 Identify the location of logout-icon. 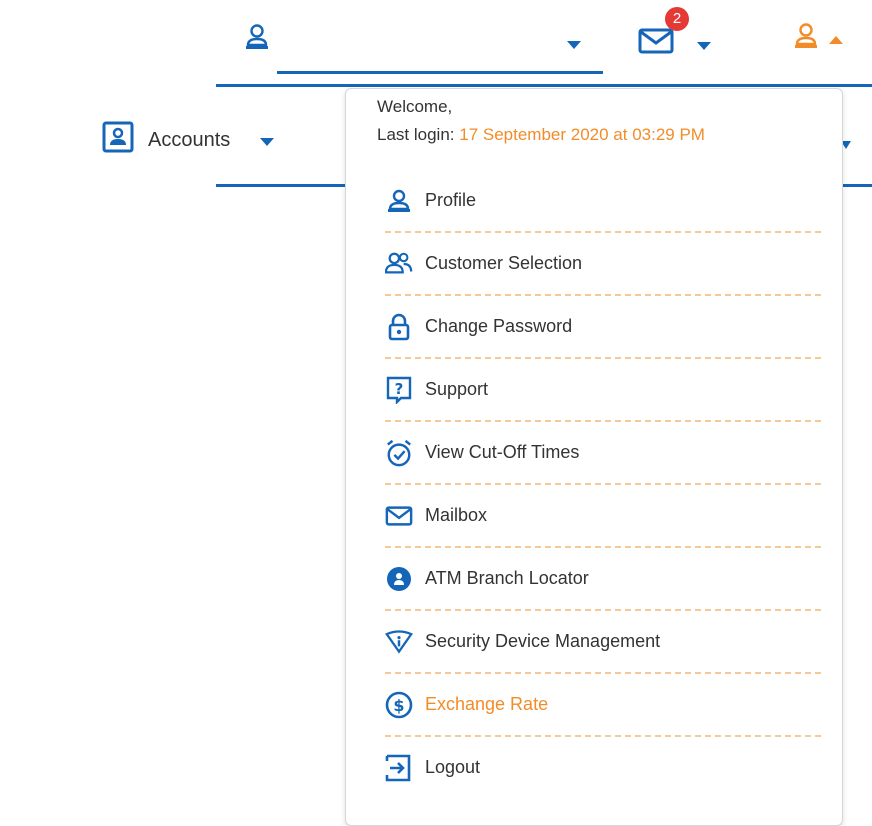
(399, 768).